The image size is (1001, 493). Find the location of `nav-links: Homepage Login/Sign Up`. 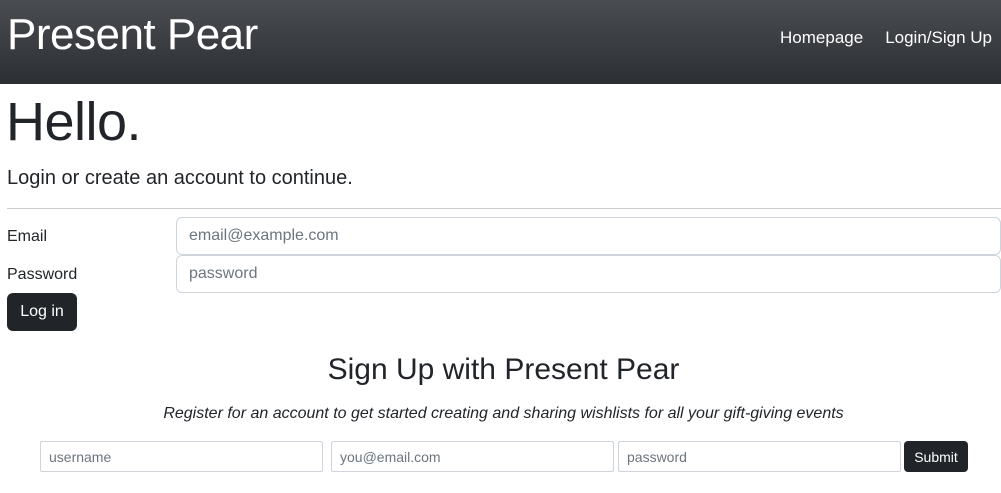

nav-links: Homepage Login/Sign Up is located at coordinates (886, 38).